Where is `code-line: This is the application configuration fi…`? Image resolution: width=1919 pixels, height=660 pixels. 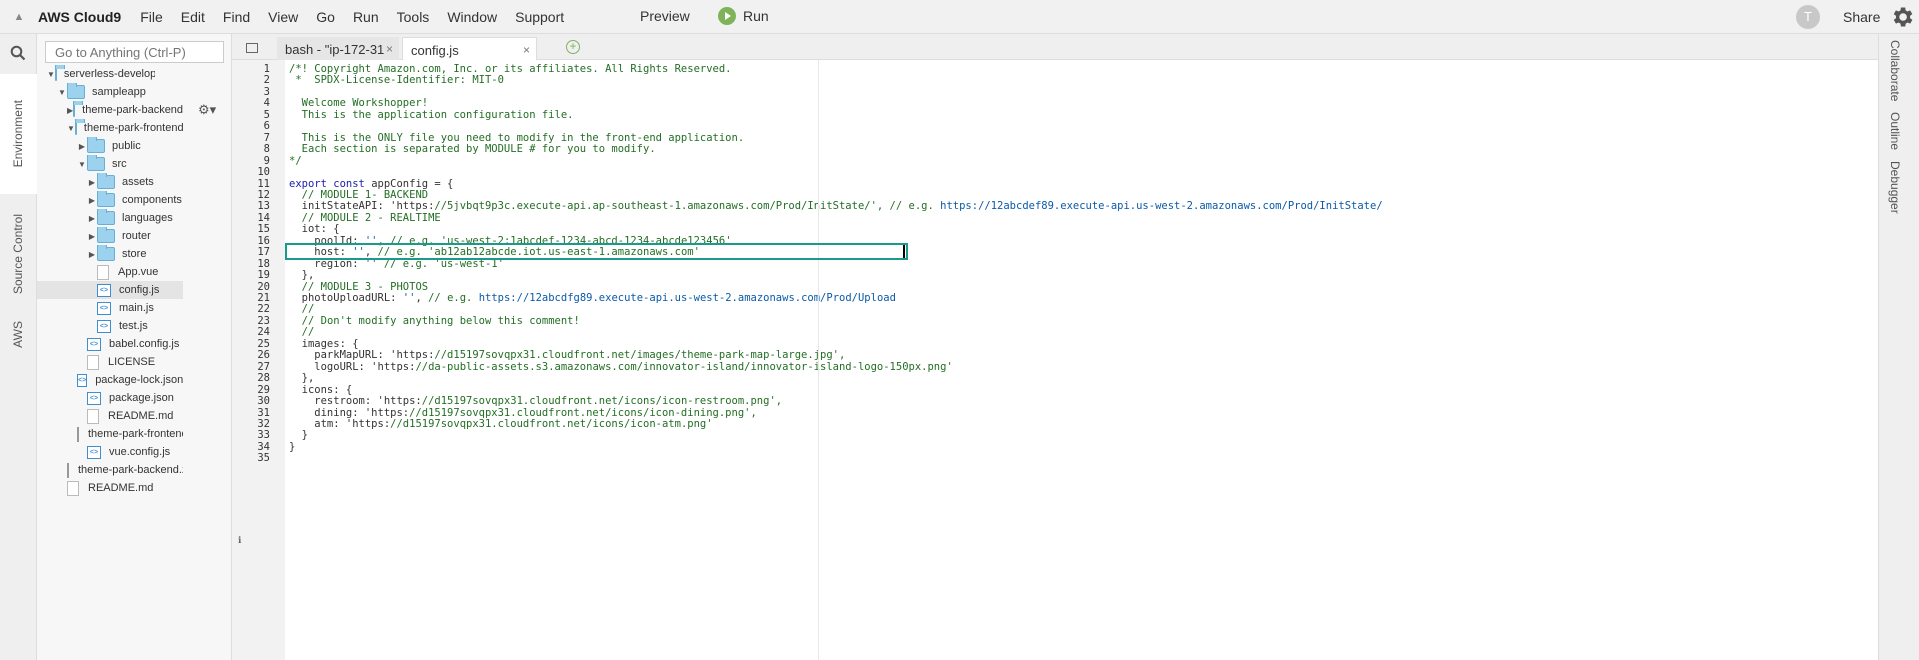
code-line: This is the application configuration fi… is located at coordinates (431, 114).